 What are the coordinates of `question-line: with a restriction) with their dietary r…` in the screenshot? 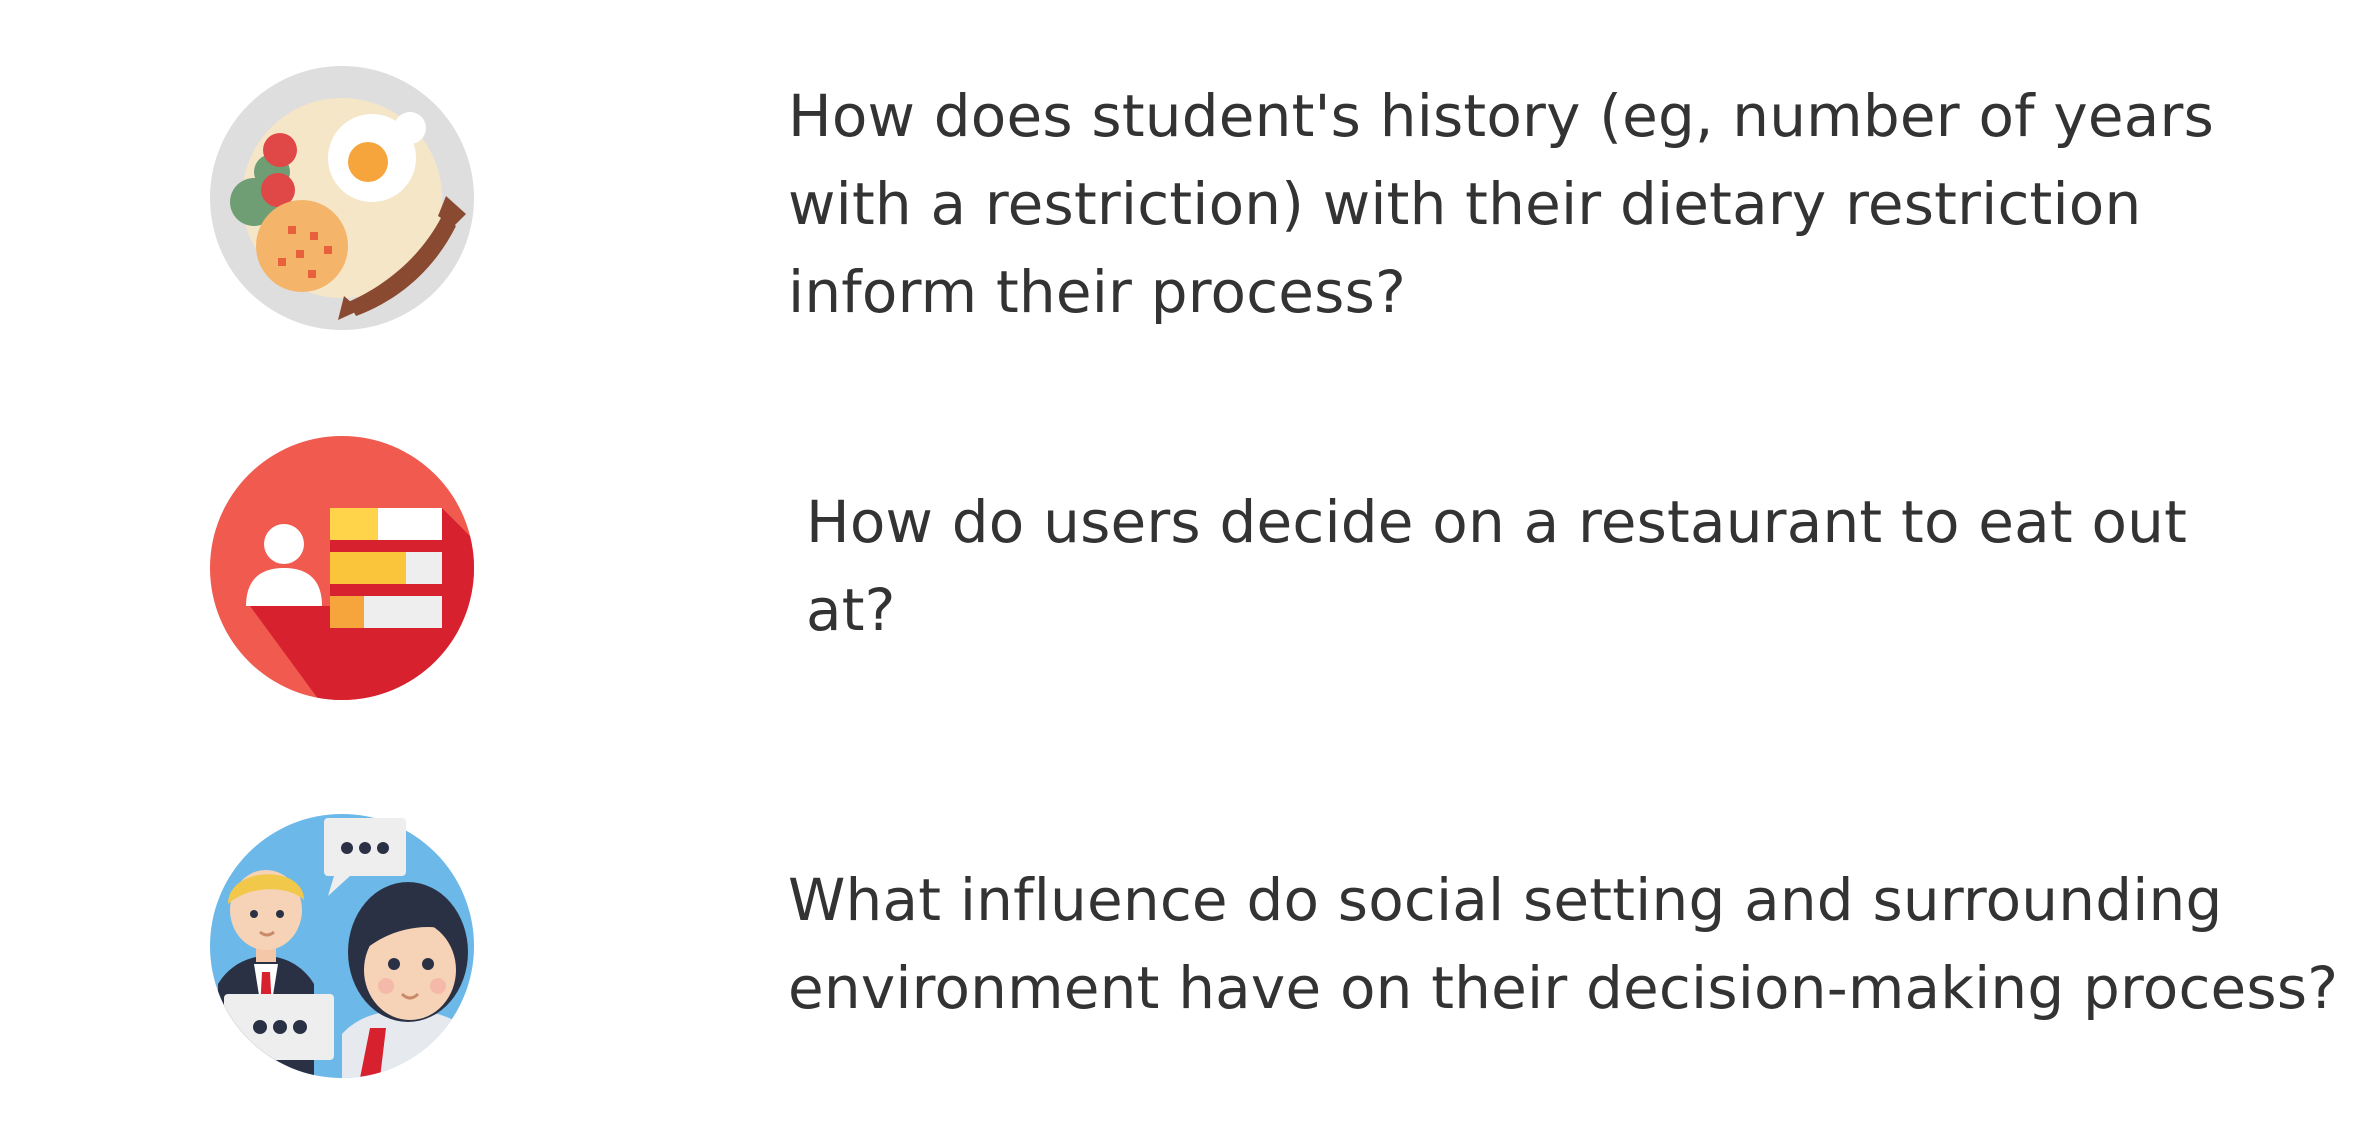 It's located at (1465, 204).